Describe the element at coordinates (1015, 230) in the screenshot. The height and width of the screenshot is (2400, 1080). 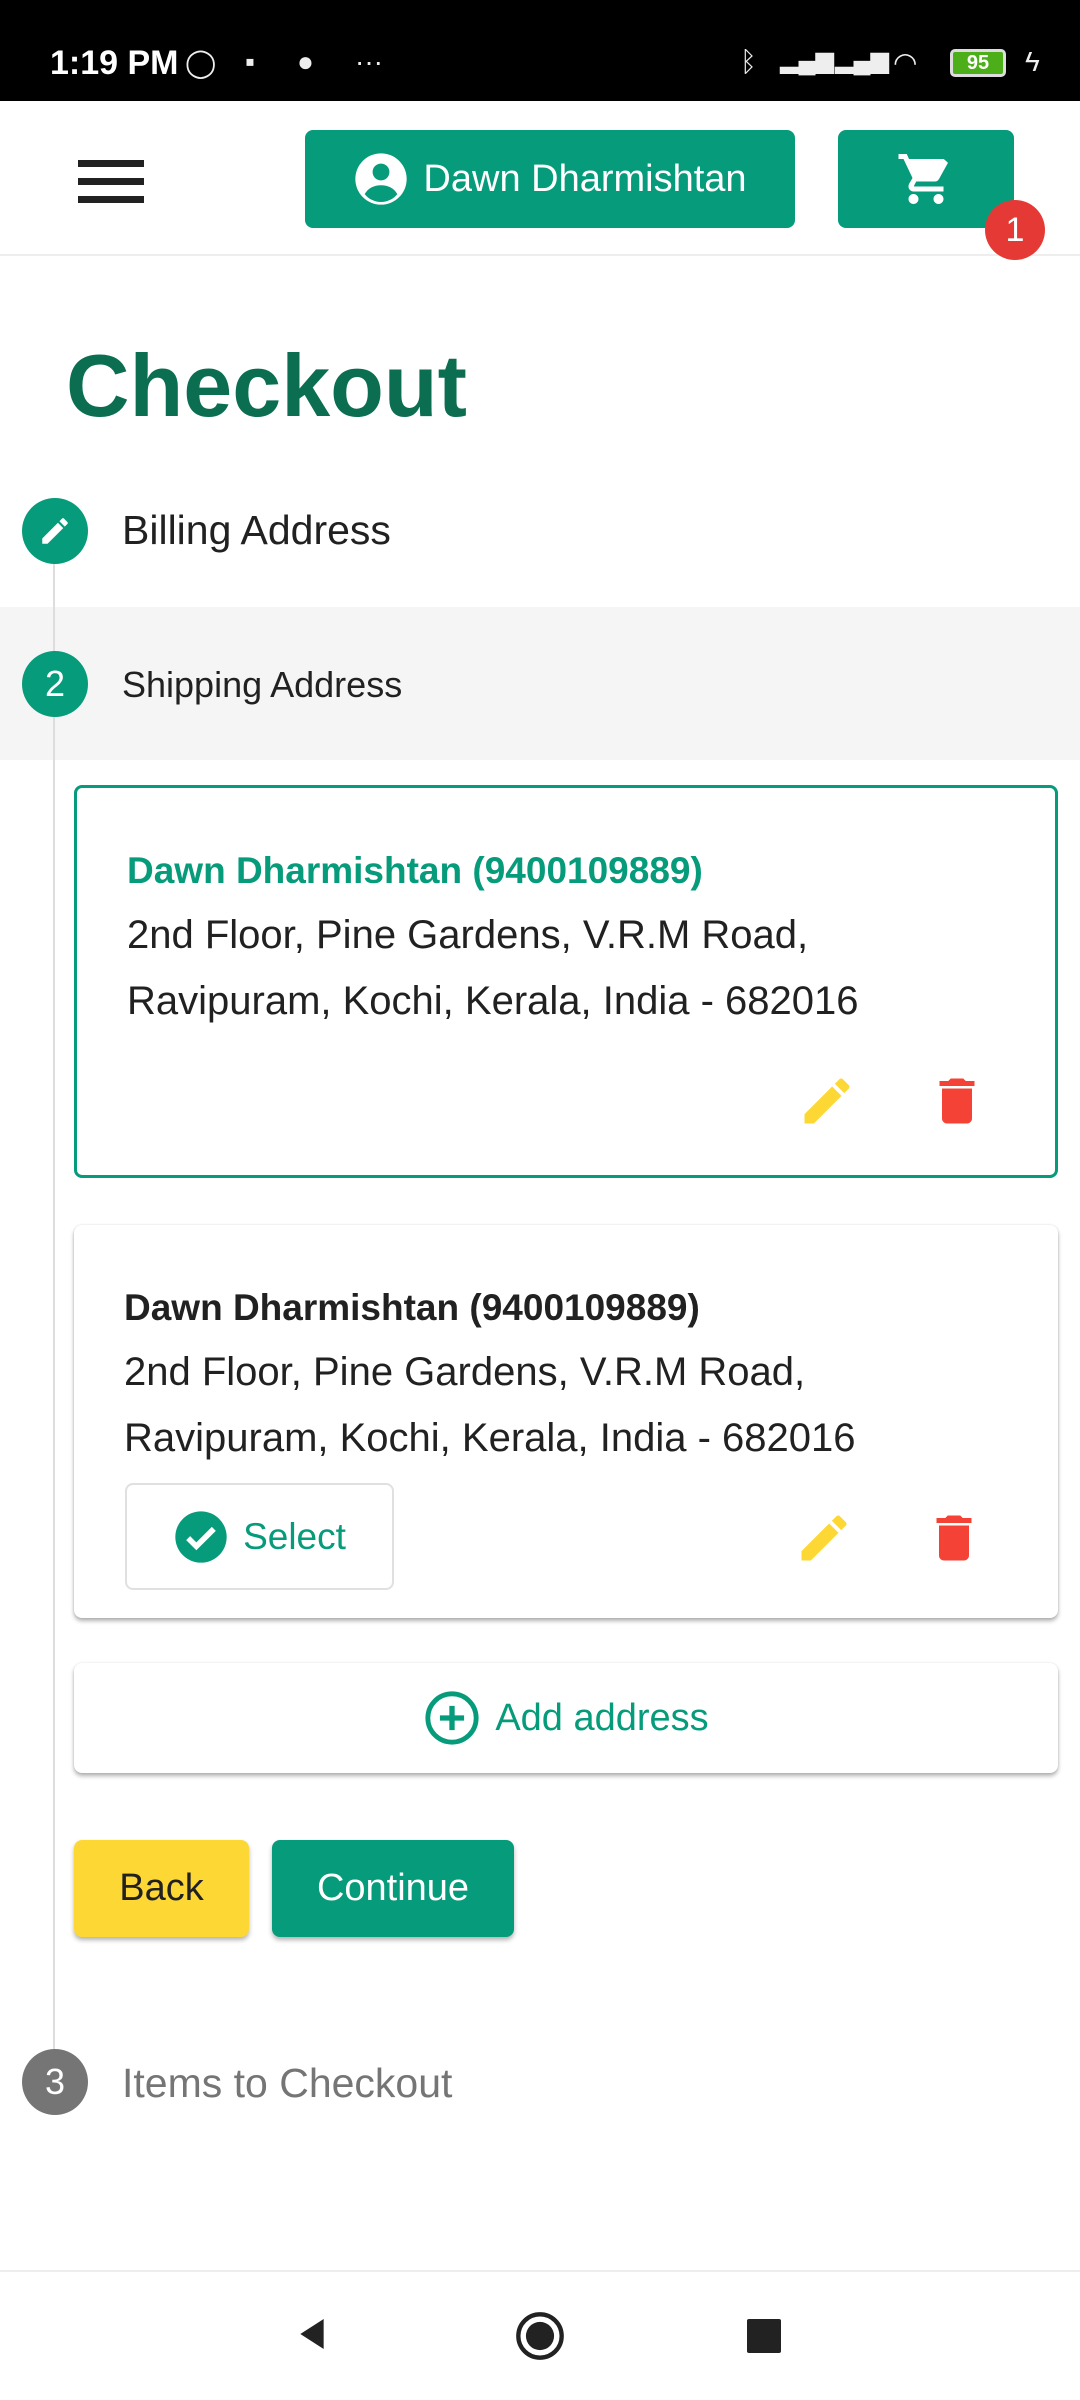
I see `cart-count-badge: 1` at that location.